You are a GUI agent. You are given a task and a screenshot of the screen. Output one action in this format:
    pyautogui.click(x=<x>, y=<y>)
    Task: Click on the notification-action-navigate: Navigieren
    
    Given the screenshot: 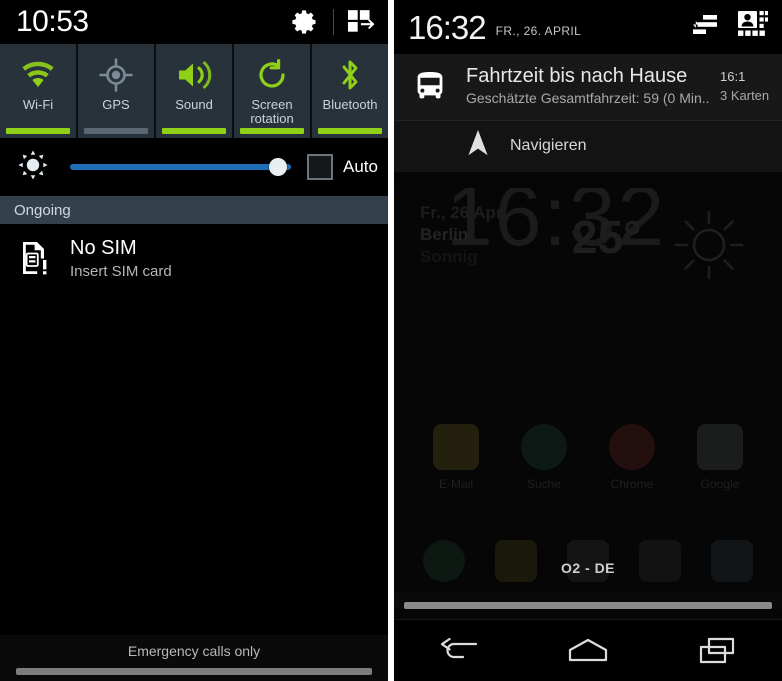 What is the action you would take?
    pyautogui.click(x=588, y=146)
    